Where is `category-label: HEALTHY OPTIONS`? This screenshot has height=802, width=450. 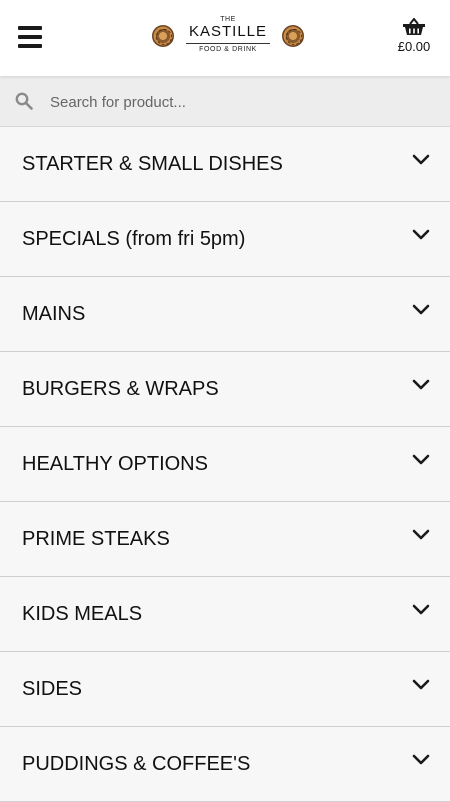
category-label: HEALTHY OPTIONS is located at coordinates (115, 464).